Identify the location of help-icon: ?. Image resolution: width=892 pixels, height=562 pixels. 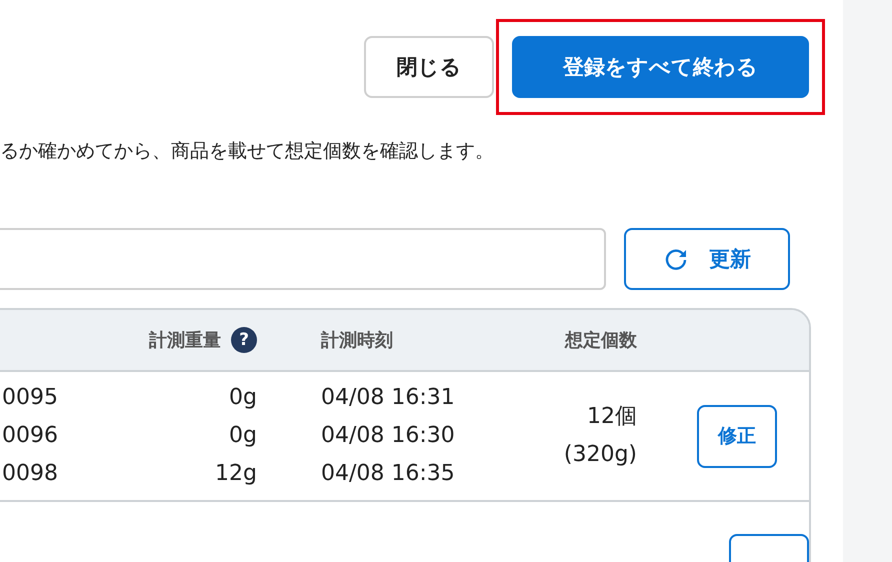
(244, 340).